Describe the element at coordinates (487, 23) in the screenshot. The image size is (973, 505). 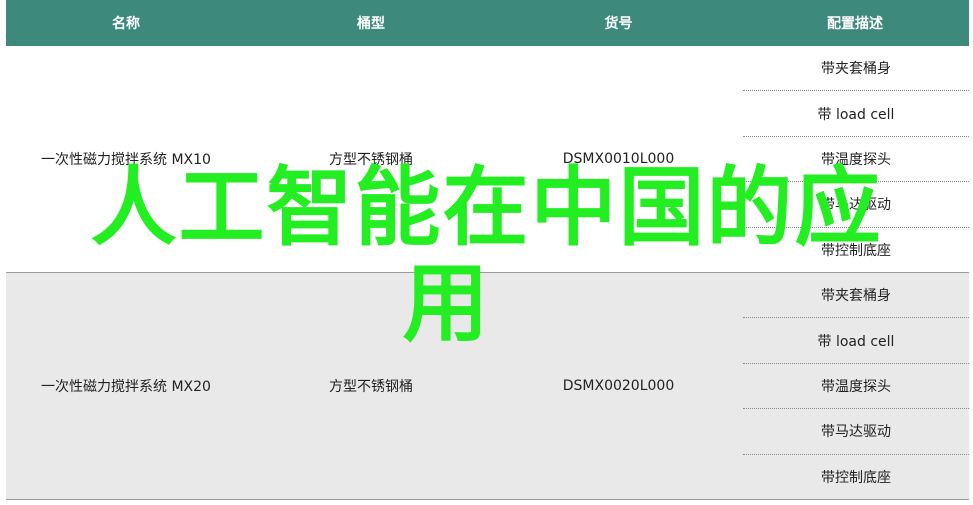
I see `table-header: 名称 桶型 货号 配置描述` at that location.